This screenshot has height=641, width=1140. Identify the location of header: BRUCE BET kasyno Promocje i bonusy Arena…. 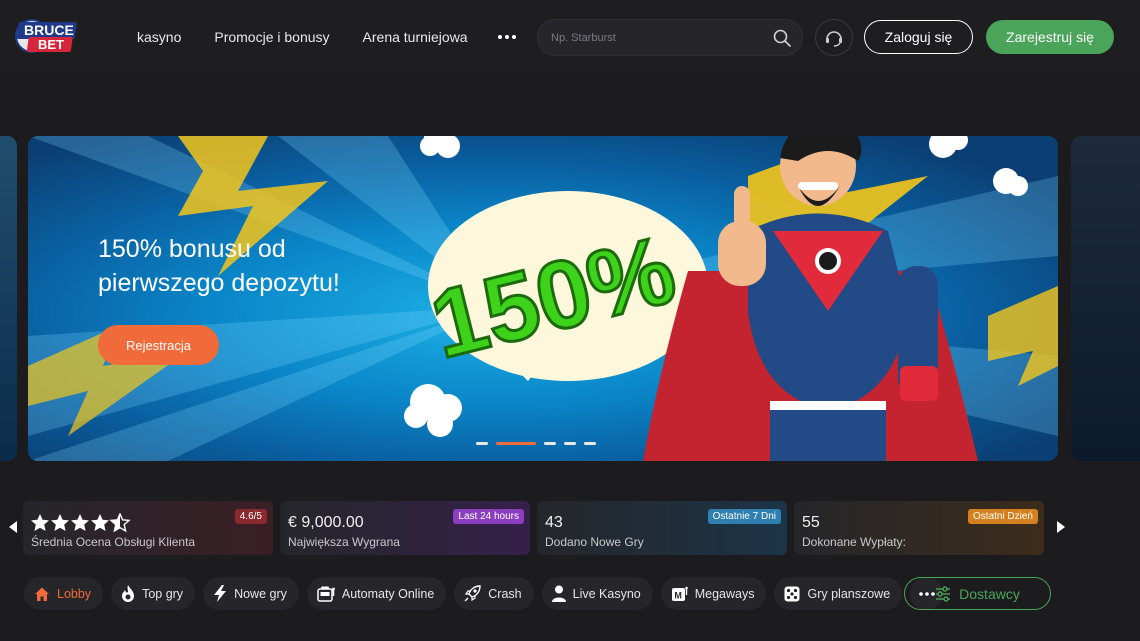
(570, 37).